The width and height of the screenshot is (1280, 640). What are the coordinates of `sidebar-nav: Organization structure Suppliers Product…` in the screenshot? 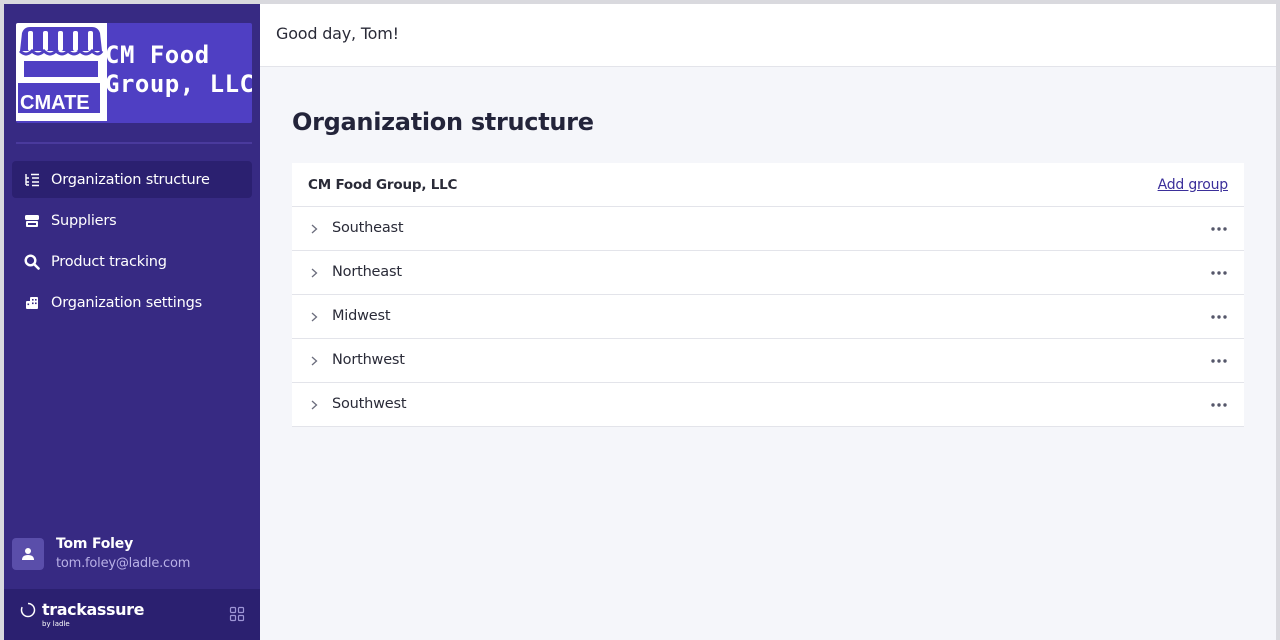 It's located at (132, 243).